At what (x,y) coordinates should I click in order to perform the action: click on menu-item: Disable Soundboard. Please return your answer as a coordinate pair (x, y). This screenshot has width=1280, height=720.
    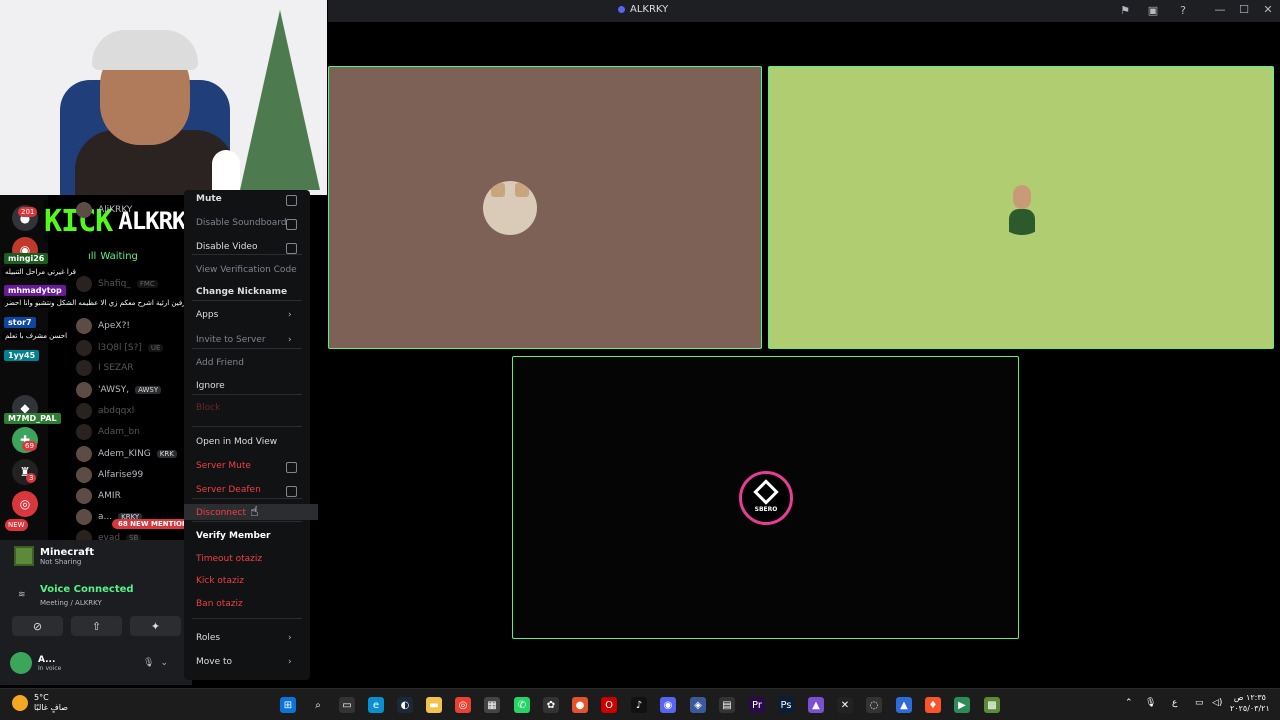
    Looking at the image, I should click on (241, 223).